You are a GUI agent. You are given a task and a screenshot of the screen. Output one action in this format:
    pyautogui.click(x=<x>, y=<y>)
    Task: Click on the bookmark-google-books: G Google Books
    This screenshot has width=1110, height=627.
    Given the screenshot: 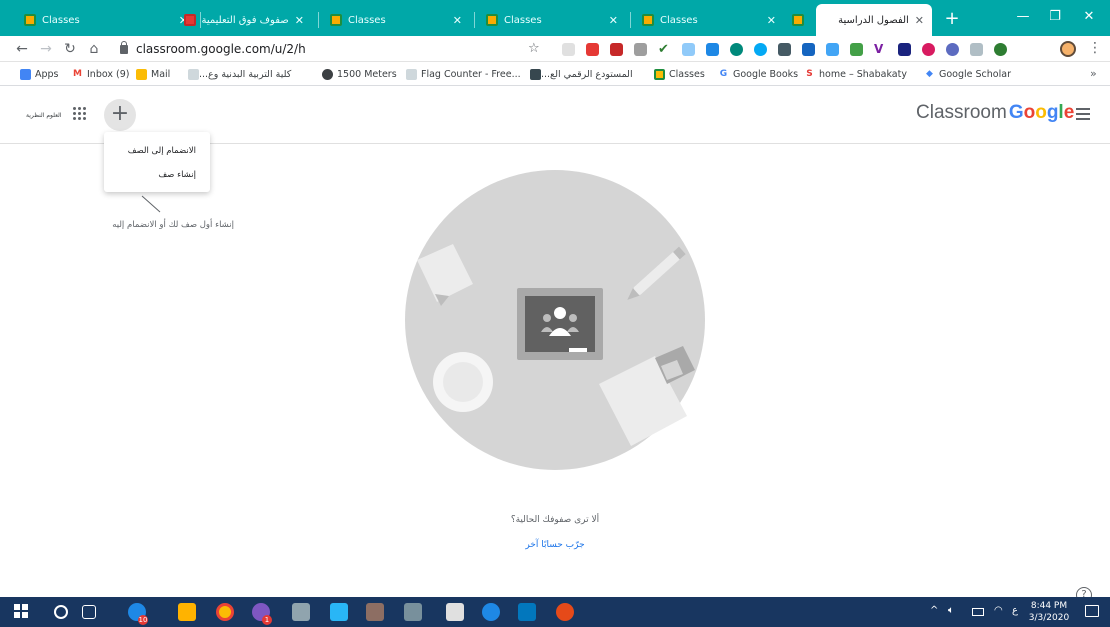 What is the action you would take?
    pyautogui.click(x=758, y=74)
    